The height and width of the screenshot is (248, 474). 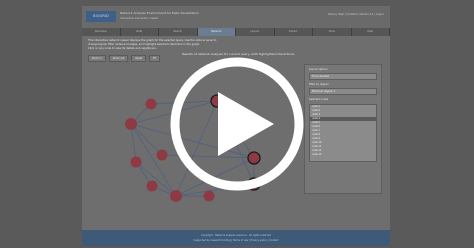 I want to click on play-triangle, so click(x=246, y=124).